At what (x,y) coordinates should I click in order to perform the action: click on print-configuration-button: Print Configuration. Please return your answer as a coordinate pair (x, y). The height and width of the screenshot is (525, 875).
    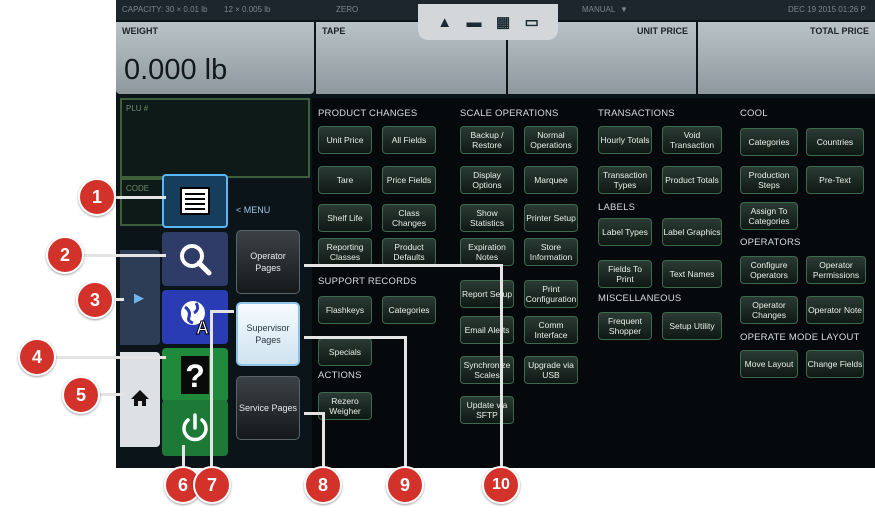
    Looking at the image, I should click on (551, 294).